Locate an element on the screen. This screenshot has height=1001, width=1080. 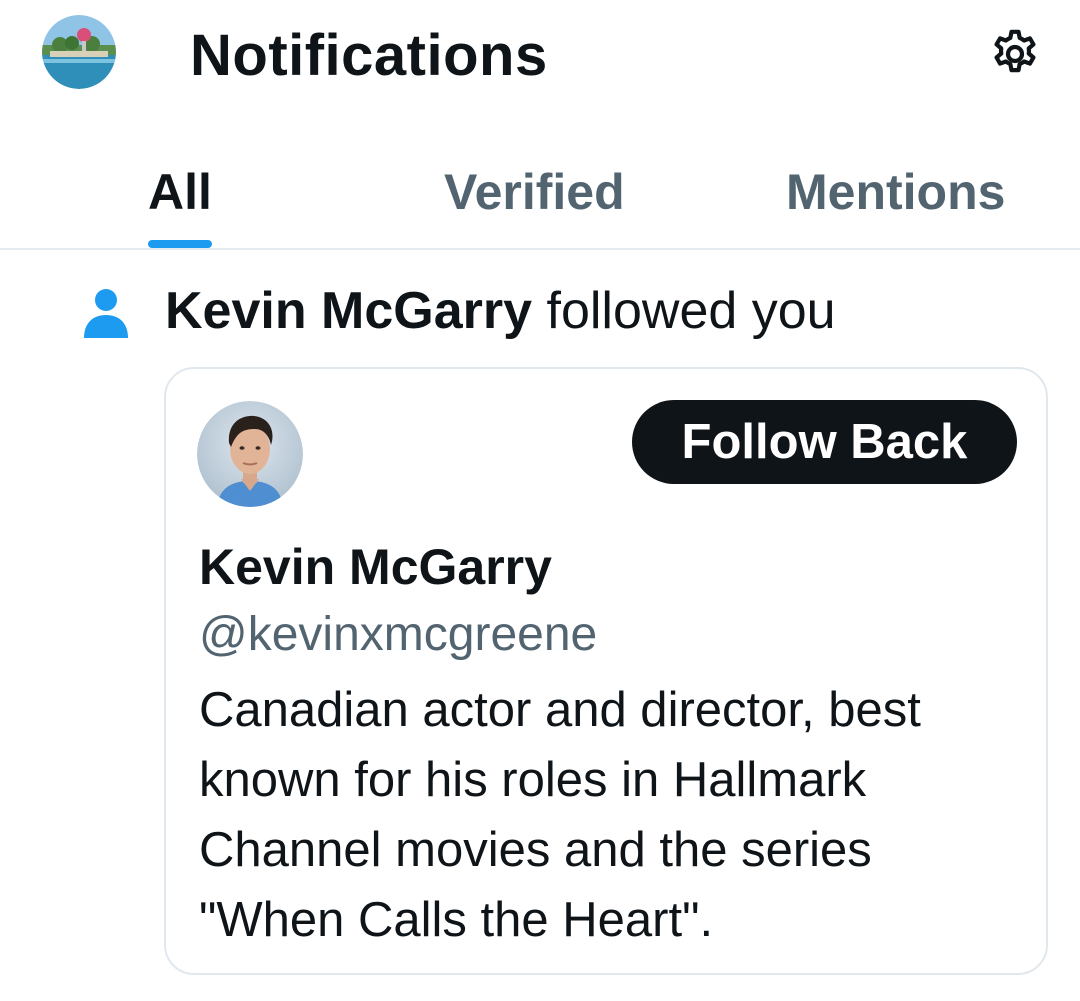
profile-avatar-icon is located at coordinates (79, 52).